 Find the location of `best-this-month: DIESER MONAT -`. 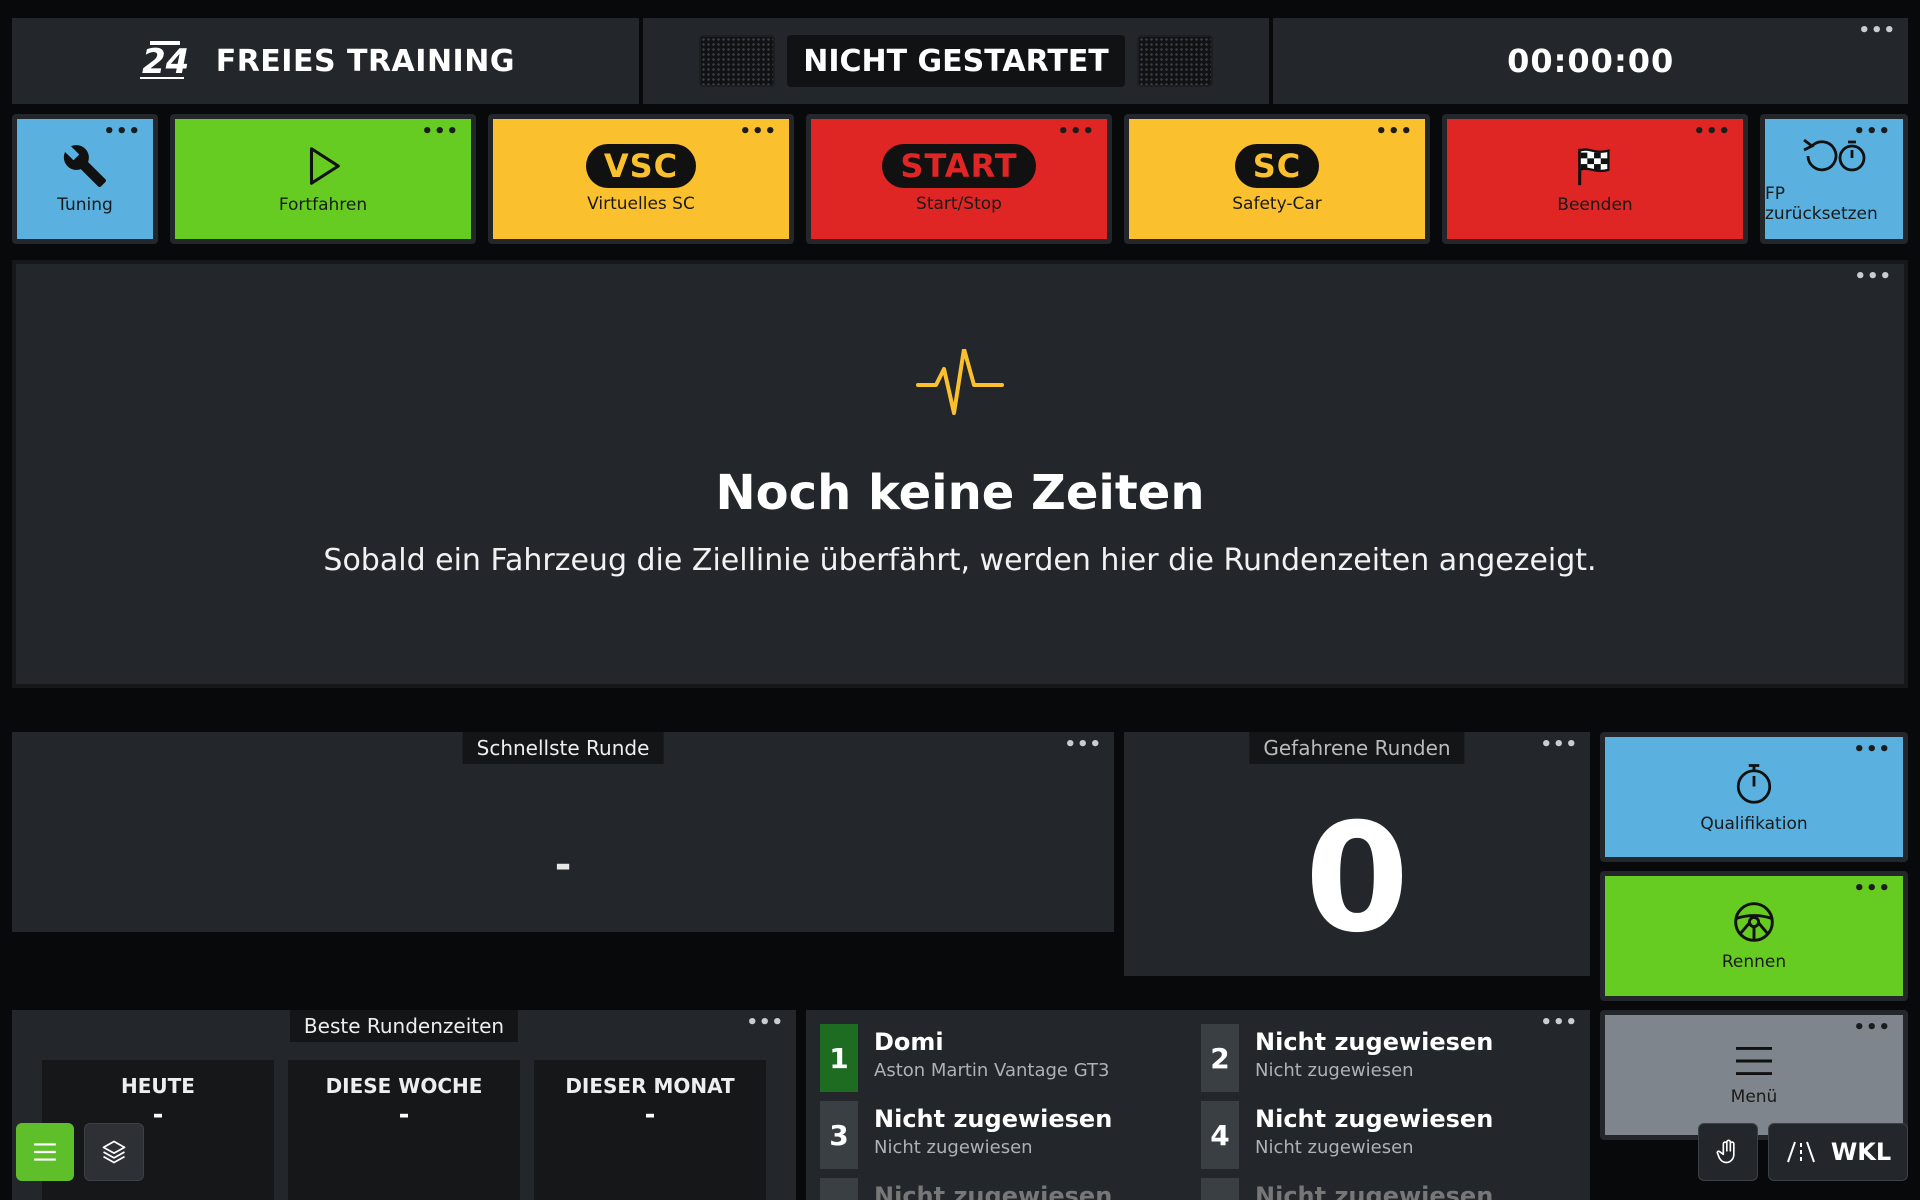

best-this-month: DIESER MONAT - is located at coordinates (650, 1130).